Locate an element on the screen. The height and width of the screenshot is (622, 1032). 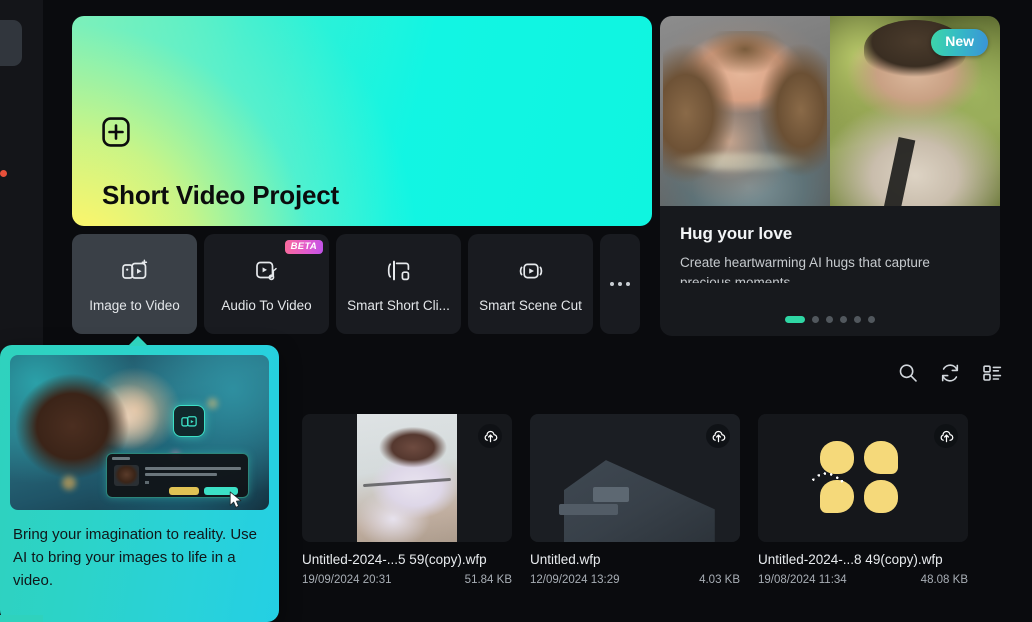
file-date: 19/08/2024 11:34 is located at coordinates (802, 580).